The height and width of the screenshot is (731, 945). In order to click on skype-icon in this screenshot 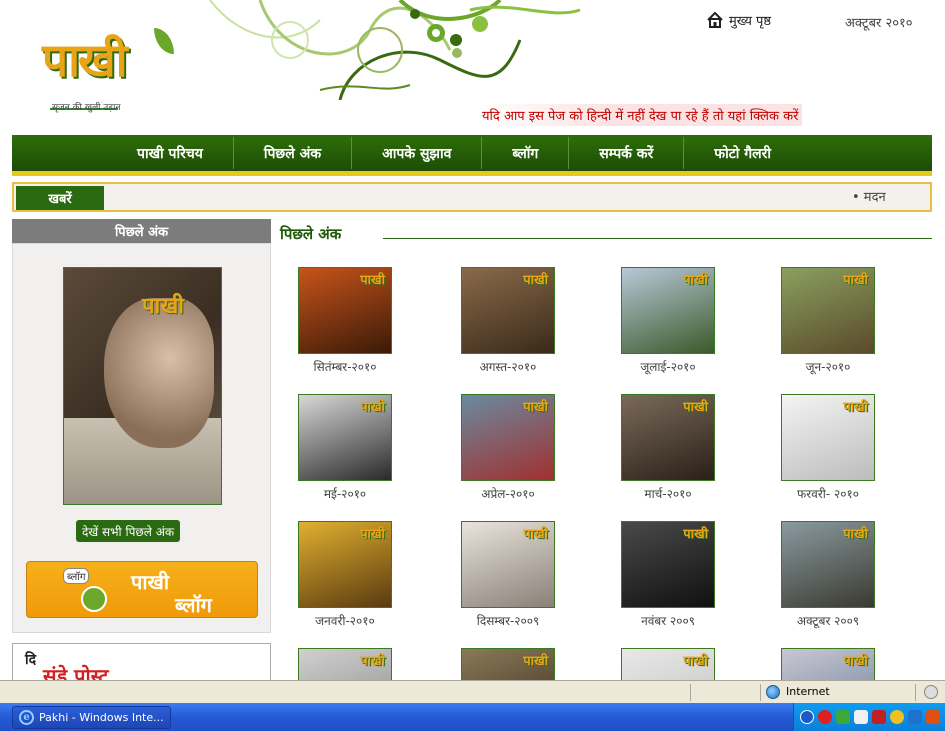, I will do `click(915, 717)`.